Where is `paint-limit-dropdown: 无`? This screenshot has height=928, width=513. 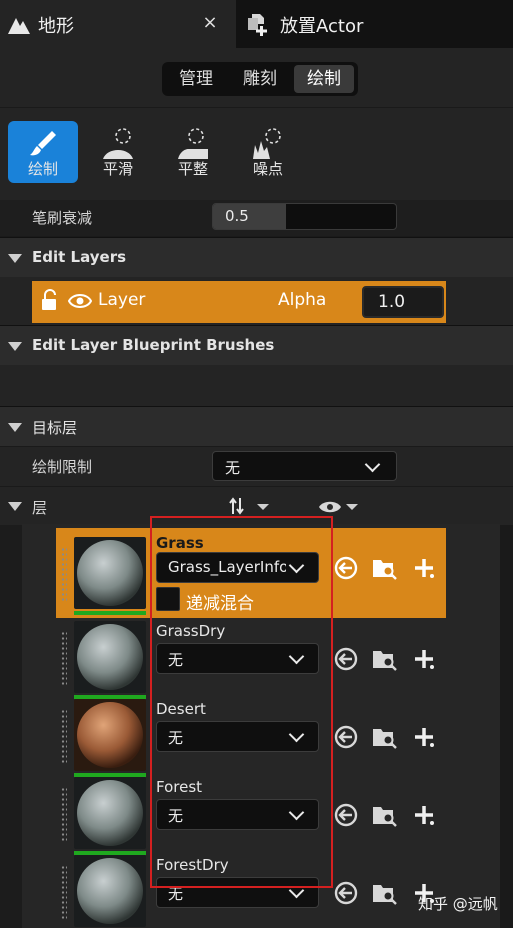
paint-limit-dropdown: 无 is located at coordinates (304, 466).